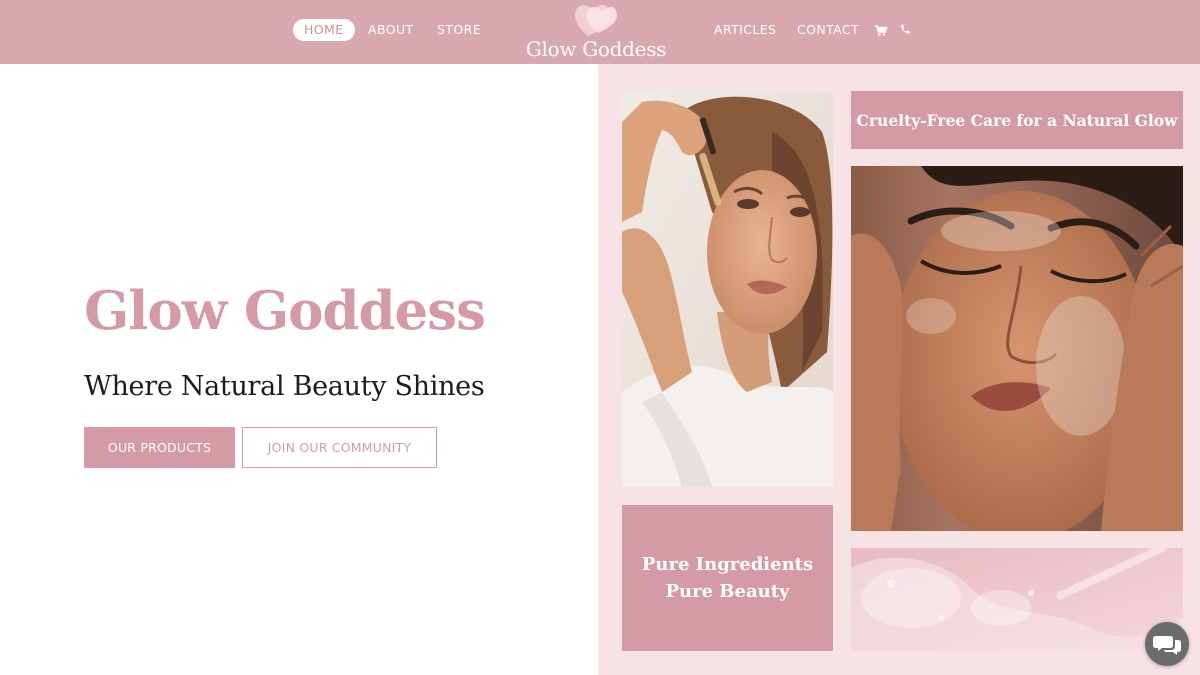  Describe the element at coordinates (285, 311) in the screenshot. I see `hero-title: Glow Goddess` at that location.